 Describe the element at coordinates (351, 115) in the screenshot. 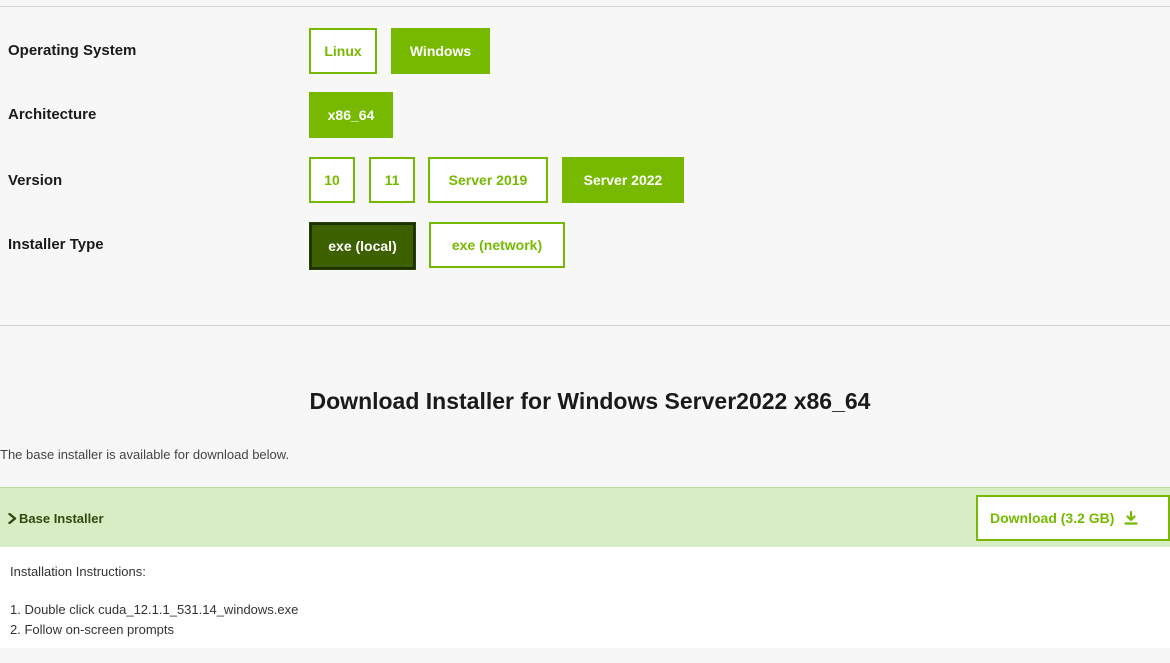

I see `arch-option-x86-64: x86_64` at that location.